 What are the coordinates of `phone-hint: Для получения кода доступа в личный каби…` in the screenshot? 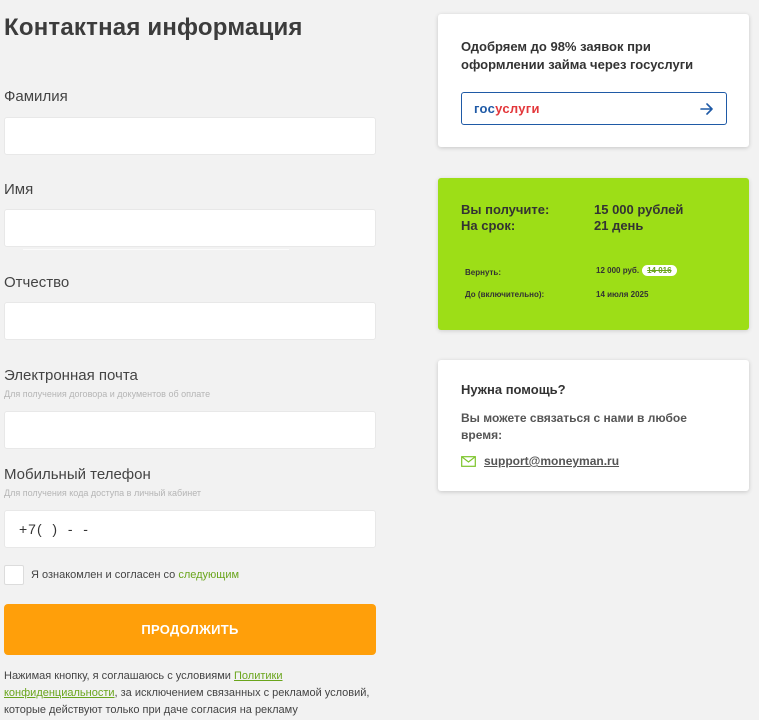 It's located at (103, 493).